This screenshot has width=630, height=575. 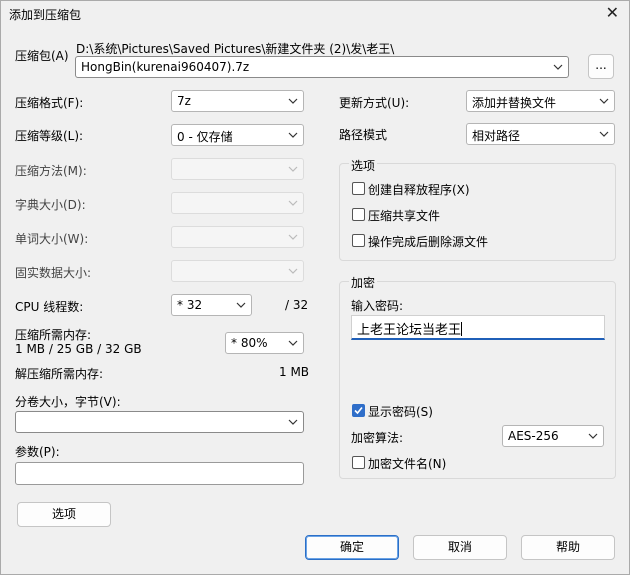 What do you see at coordinates (45, 15) in the screenshot?
I see `window-title: 添加到压缩包` at bounding box center [45, 15].